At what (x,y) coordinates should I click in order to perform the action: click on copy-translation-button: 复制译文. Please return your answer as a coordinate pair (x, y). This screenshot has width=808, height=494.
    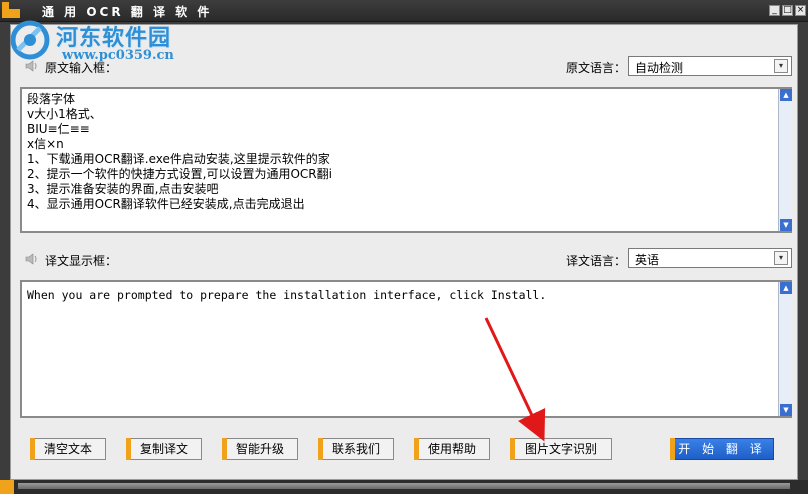
    Looking at the image, I should click on (164, 449).